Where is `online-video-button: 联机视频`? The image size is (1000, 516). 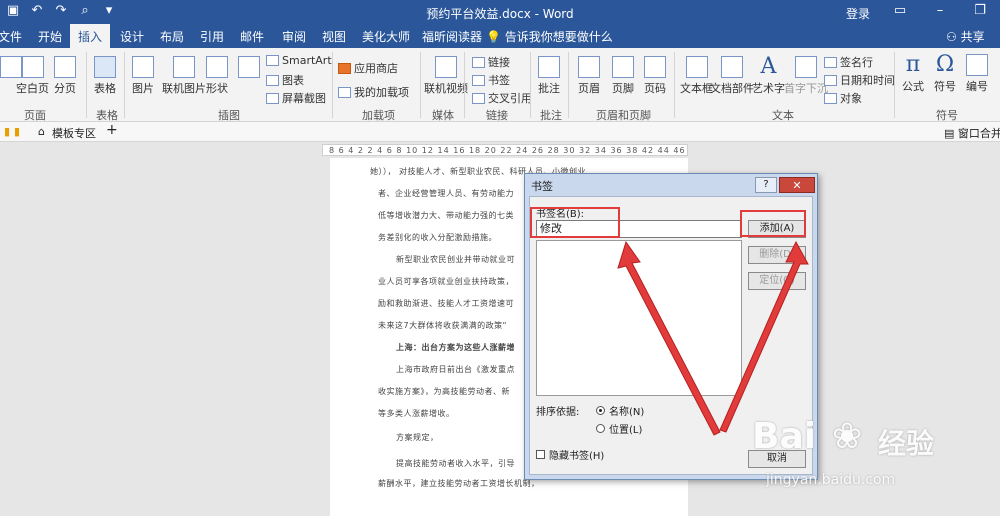
online-video-button: 联机视频 is located at coordinates (446, 76).